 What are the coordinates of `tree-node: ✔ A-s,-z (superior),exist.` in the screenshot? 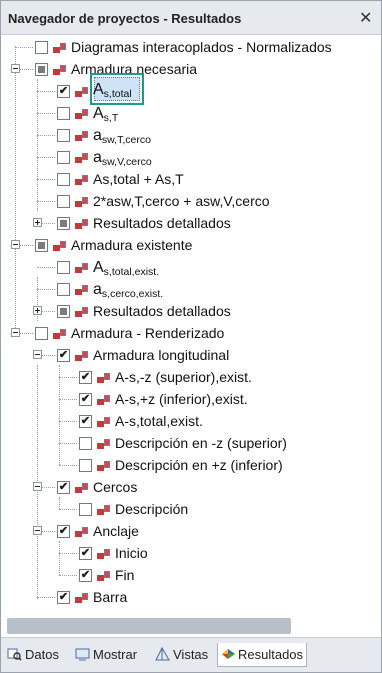 It's located at (191, 378).